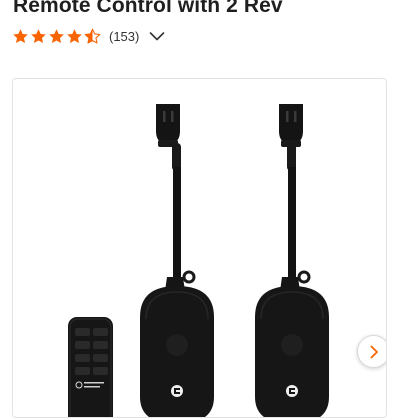  Describe the element at coordinates (177, 260) in the screenshot. I see `outdoor-outlet-left` at that location.